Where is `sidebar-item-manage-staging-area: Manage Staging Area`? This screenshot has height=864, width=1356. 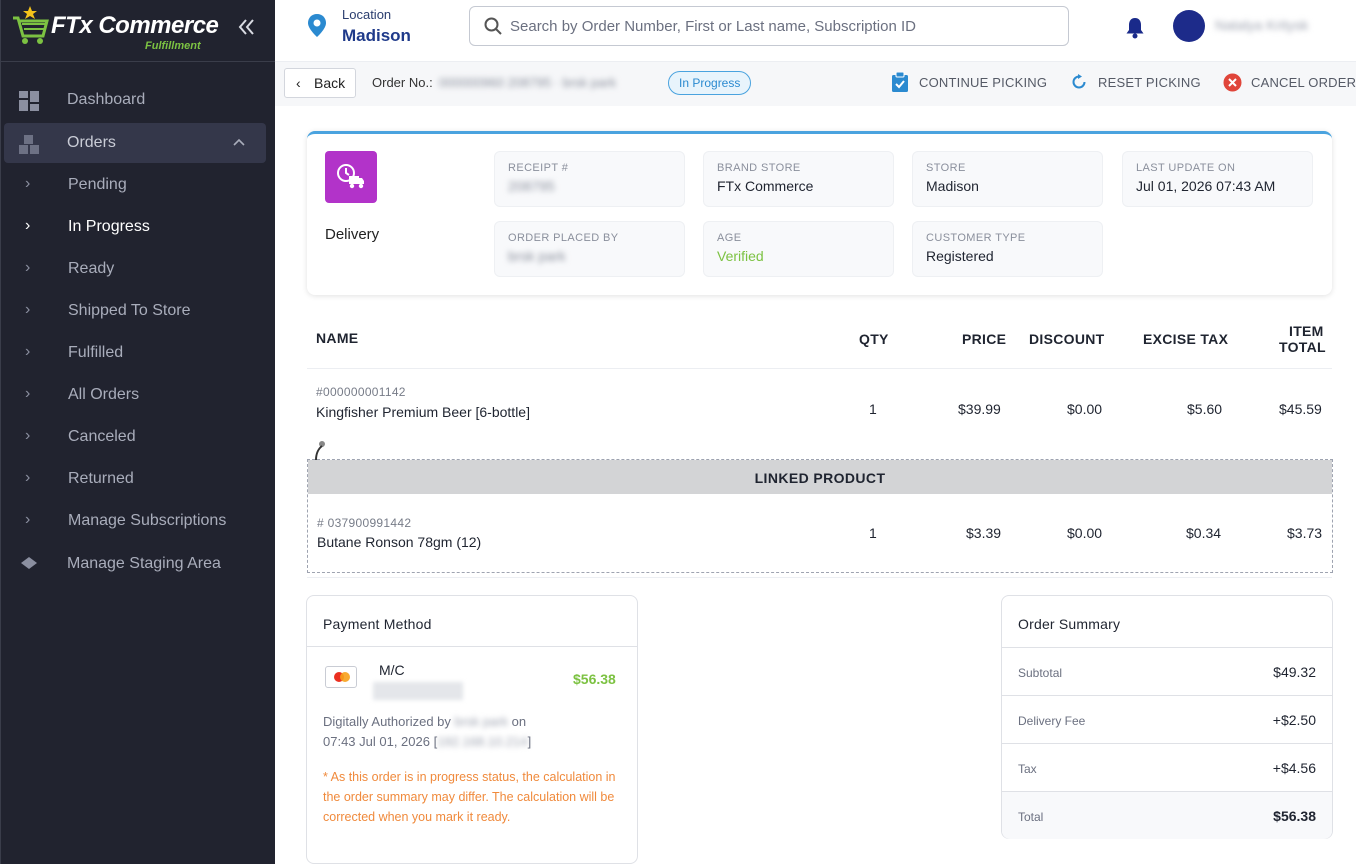
sidebar-item-manage-staging-area: Manage Staging Area is located at coordinates (138, 564).